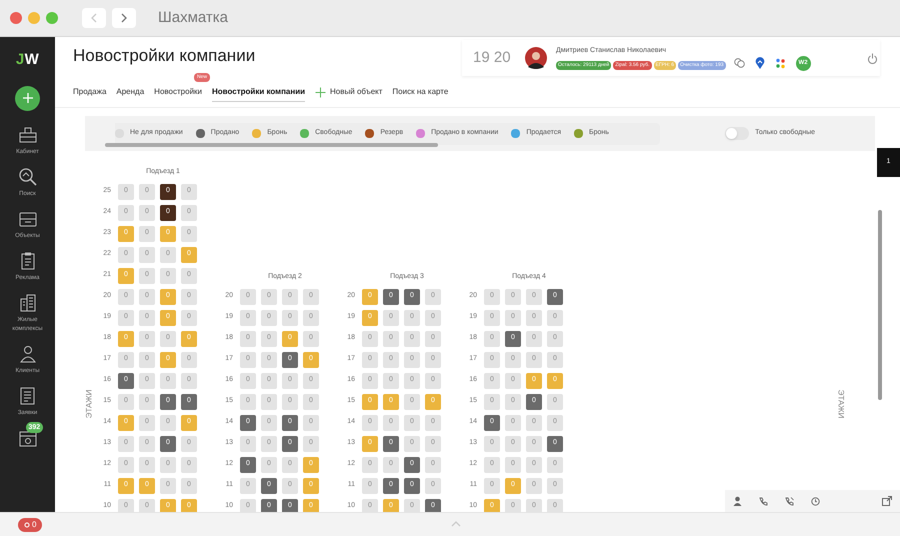 The width and height of the screenshot is (900, 536). I want to click on power-icon, so click(872, 58).